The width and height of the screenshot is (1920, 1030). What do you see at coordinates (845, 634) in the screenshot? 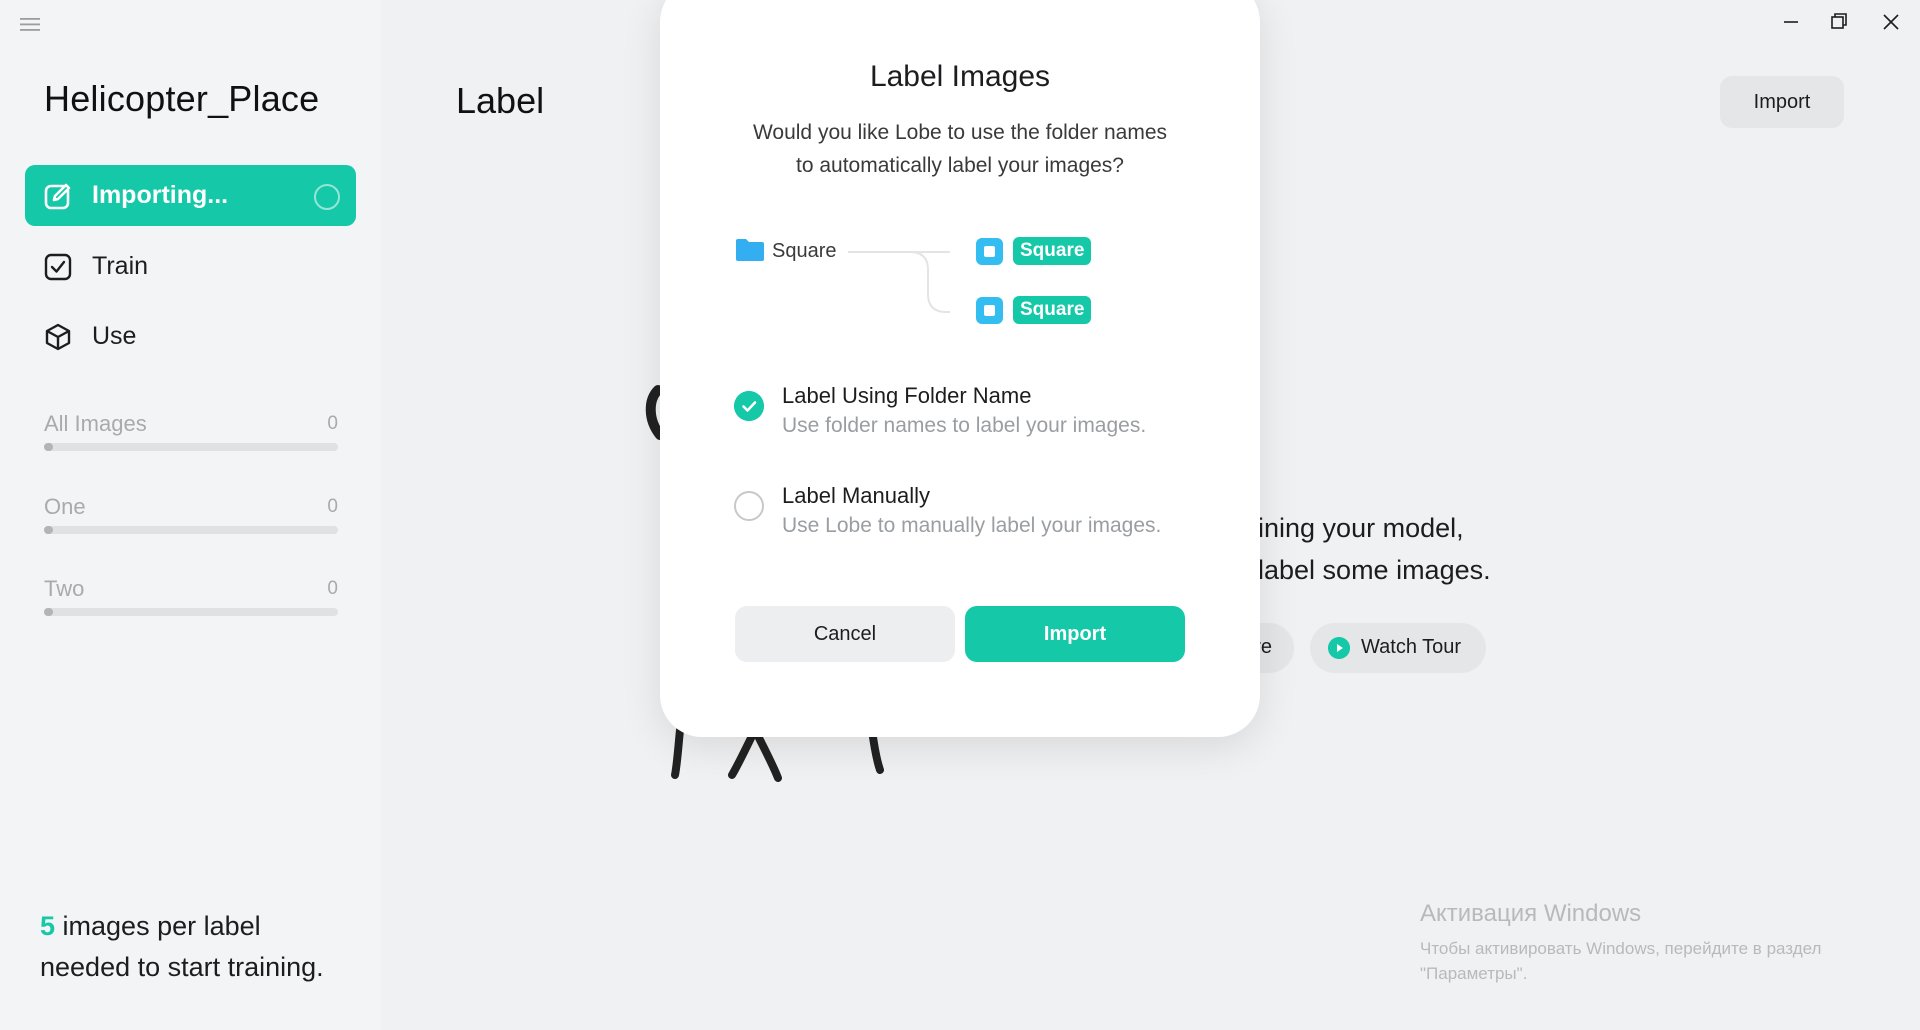
I see `cancel-button: Cancel` at bounding box center [845, 634].